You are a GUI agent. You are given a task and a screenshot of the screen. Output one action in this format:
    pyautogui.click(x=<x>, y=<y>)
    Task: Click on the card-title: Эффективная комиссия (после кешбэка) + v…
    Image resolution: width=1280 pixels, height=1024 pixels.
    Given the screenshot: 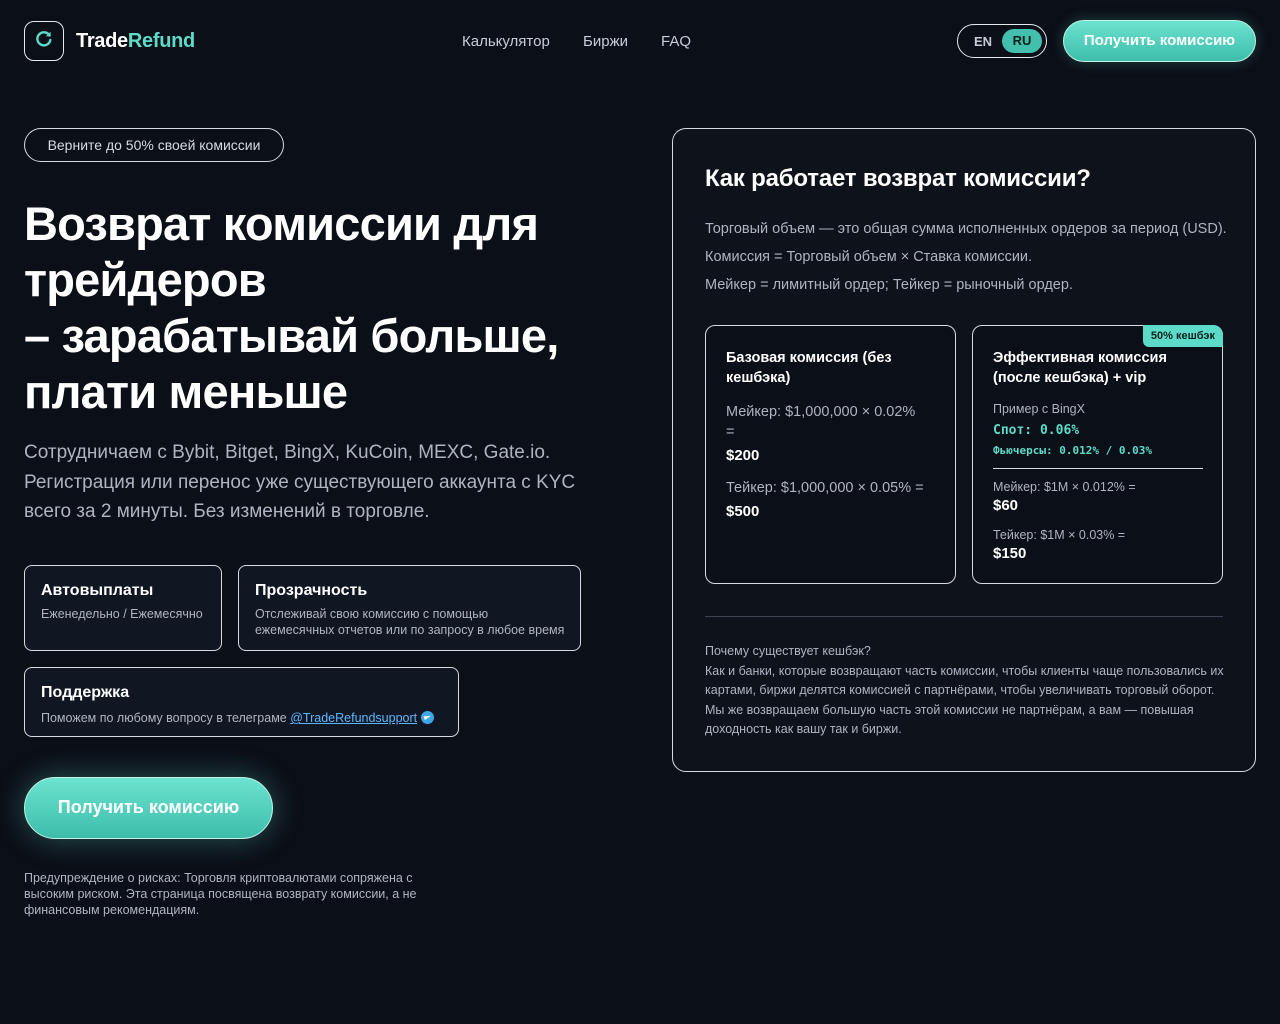 What is the action you would take?
    pyautogui.click(x=1098, y=368)
    